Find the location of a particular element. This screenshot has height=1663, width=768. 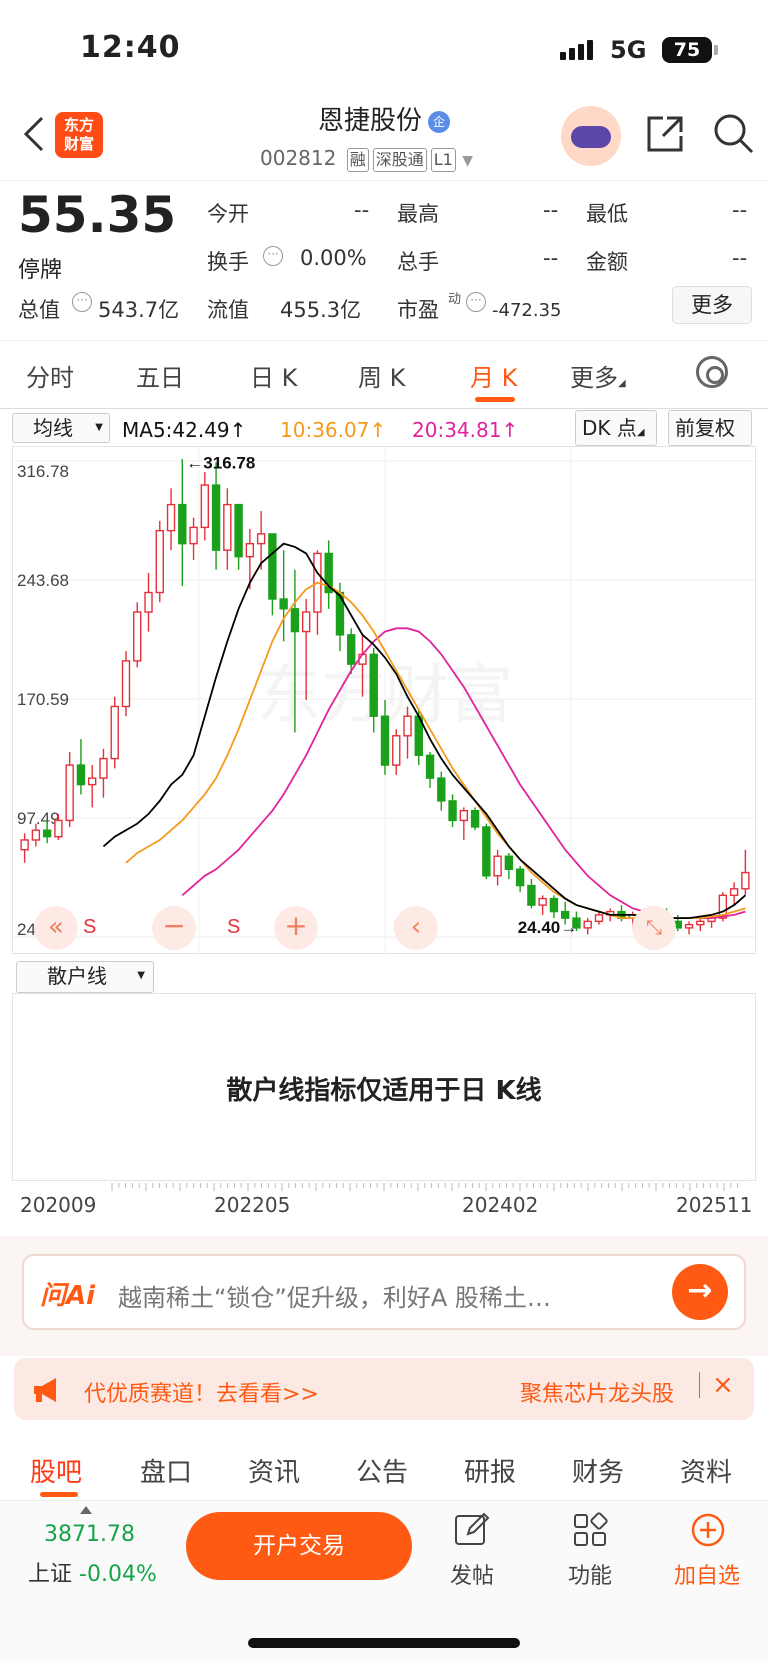

tab-five-day: 五日 is located at coordinates (160, 375).